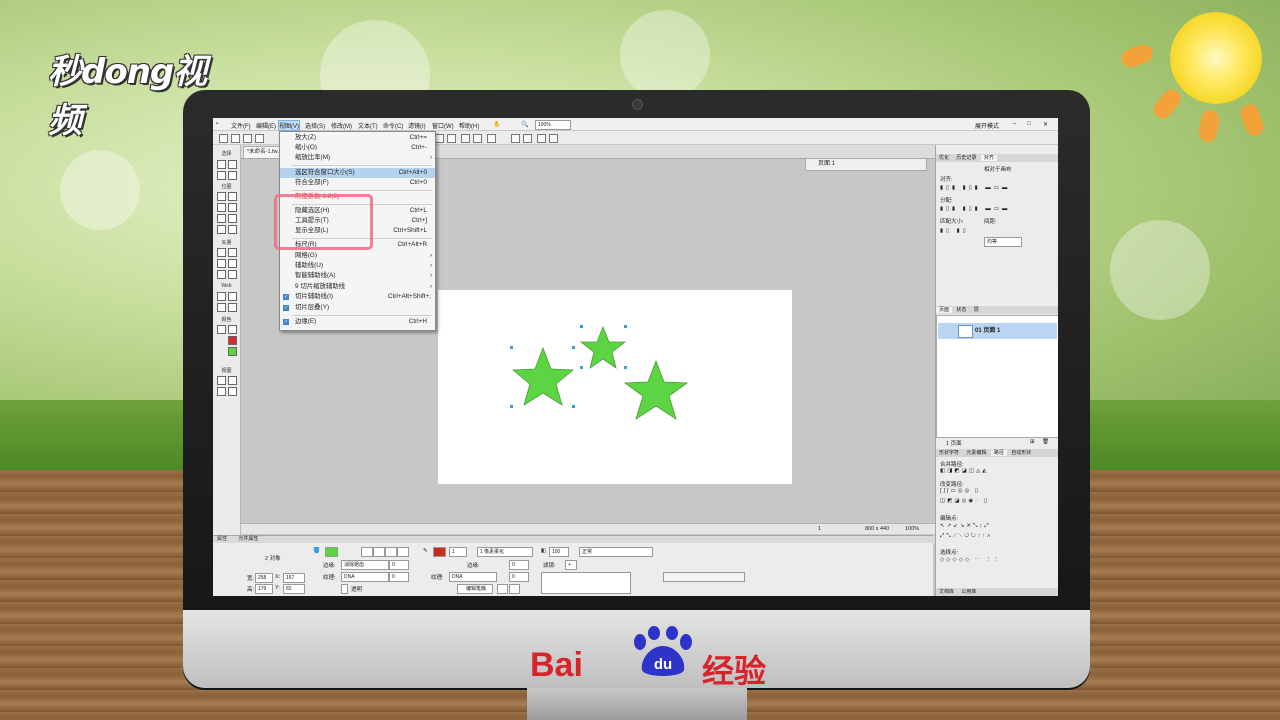 Image resolution: width=1280 pixels, height=720 pixels. What do you see at coordinates (232, 307) in the screenshot?
I see `show-slices-icon` at bounding box center [232, 307].